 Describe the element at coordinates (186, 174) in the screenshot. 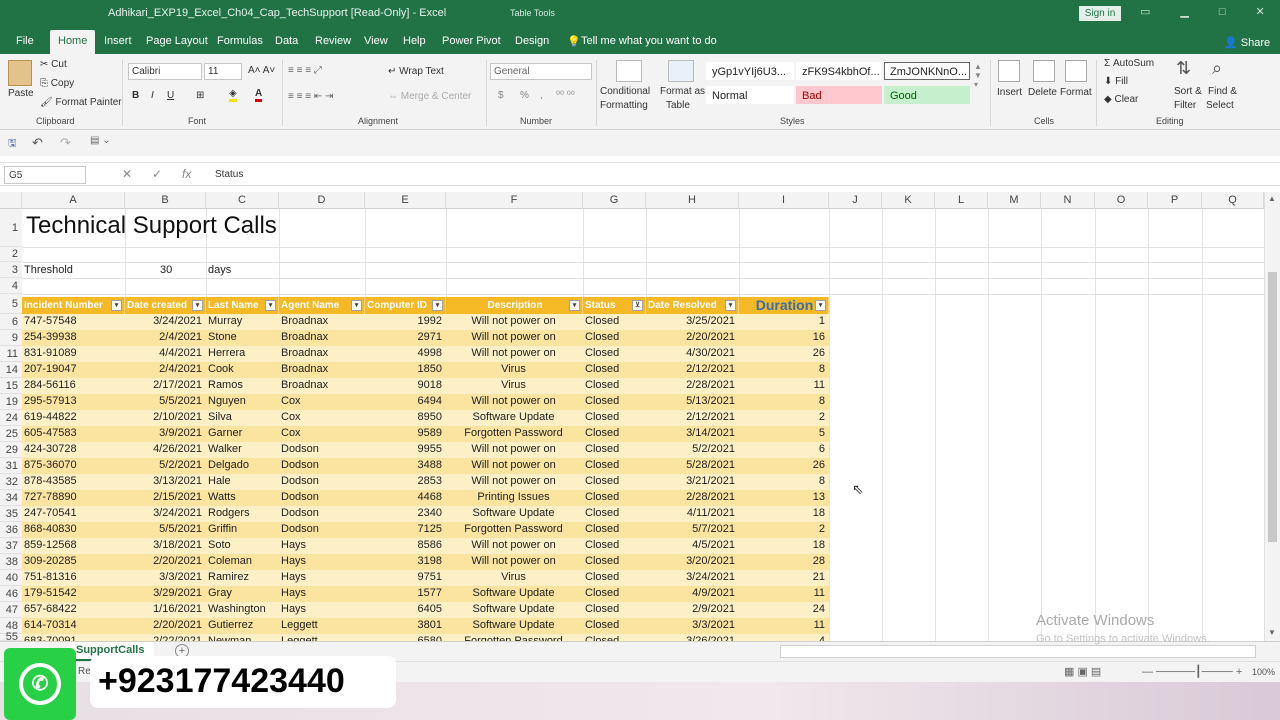

I see `insert-function-button: fx` at that location.